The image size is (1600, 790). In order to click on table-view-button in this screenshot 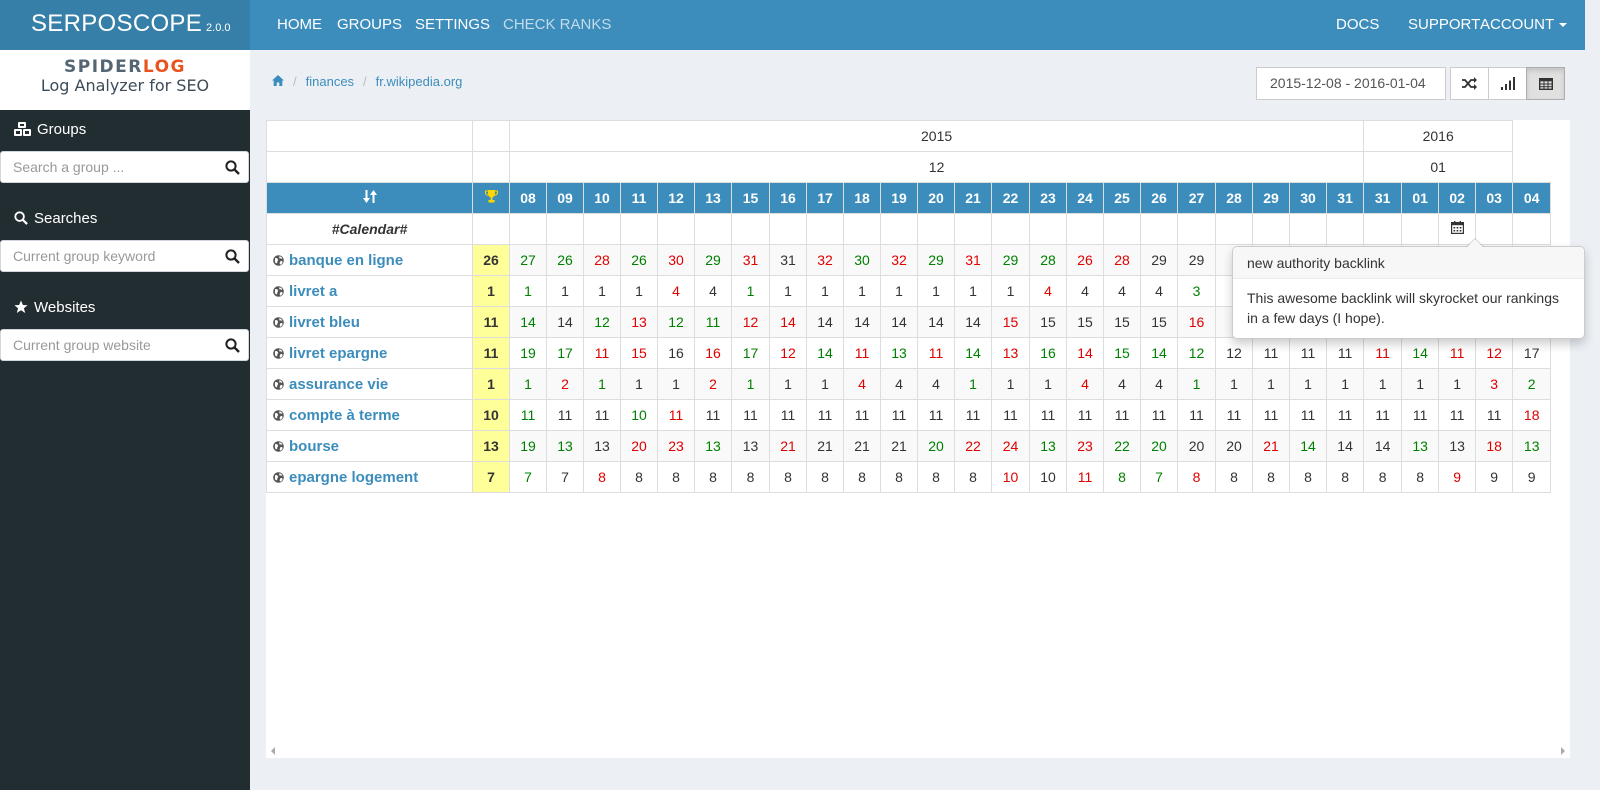, I will do `click(1545, 83)`.